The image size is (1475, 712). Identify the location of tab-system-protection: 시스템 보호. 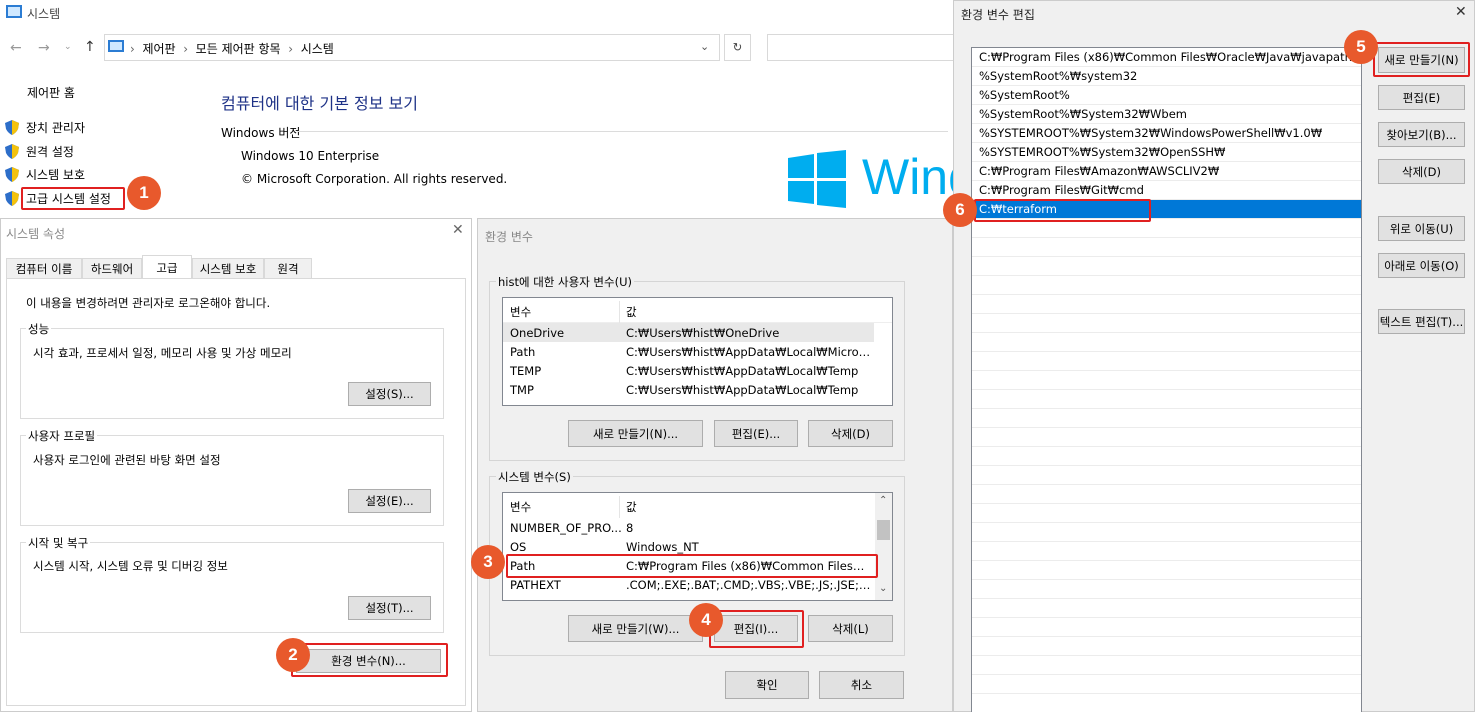
(228, 268).